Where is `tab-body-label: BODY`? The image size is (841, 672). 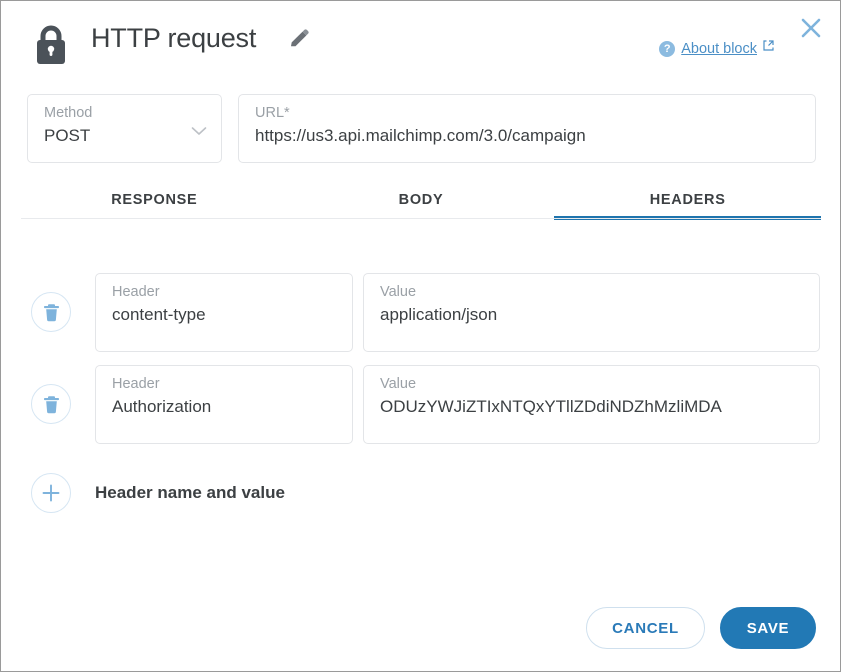 tab-body-label: BODY is located at coordinates (421, 200).